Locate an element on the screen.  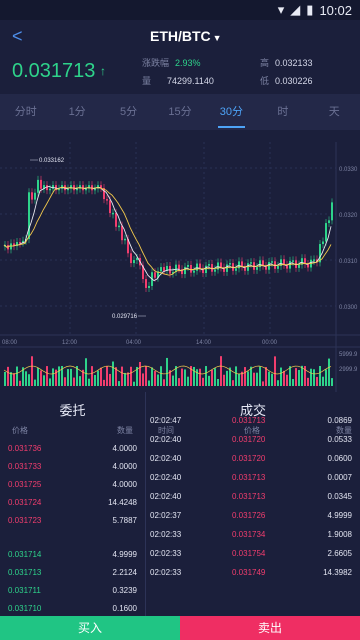
asks-qty: 14.4248 is located at coordinates (122, 502).